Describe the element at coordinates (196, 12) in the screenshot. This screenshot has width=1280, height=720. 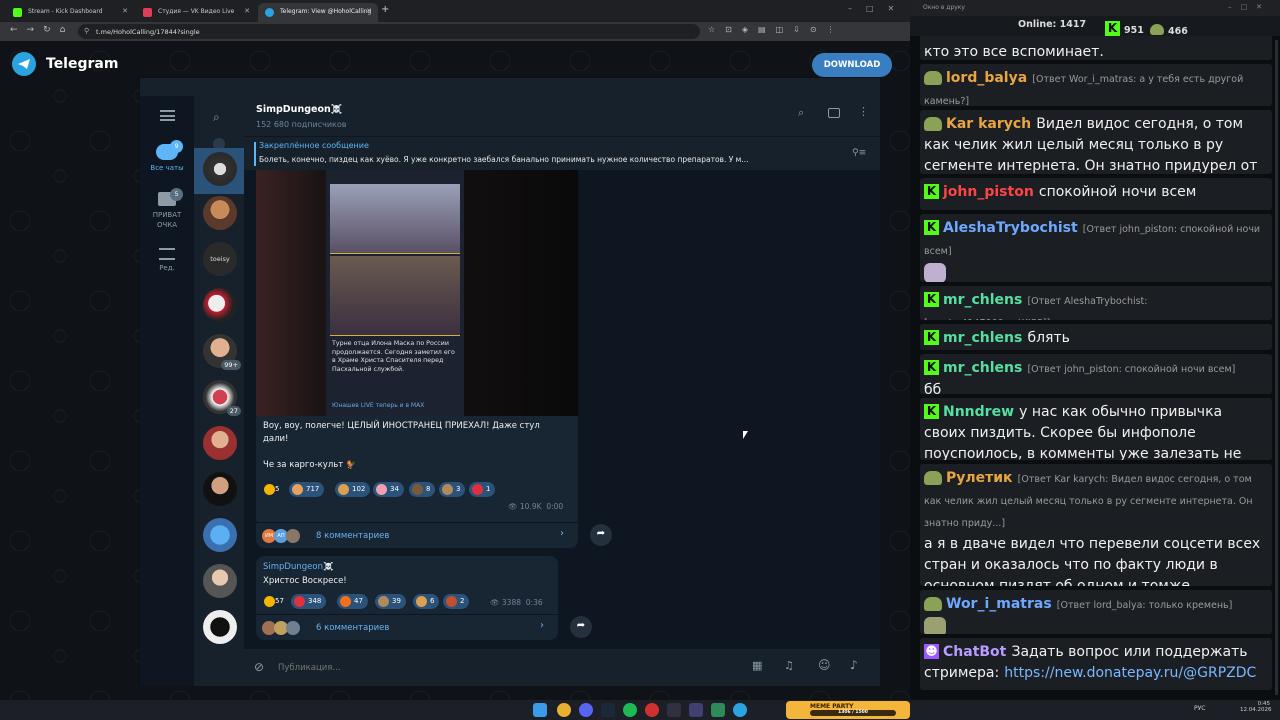
I see `tab-vk-video: Студия — VK Видео Live ✕` at that location.